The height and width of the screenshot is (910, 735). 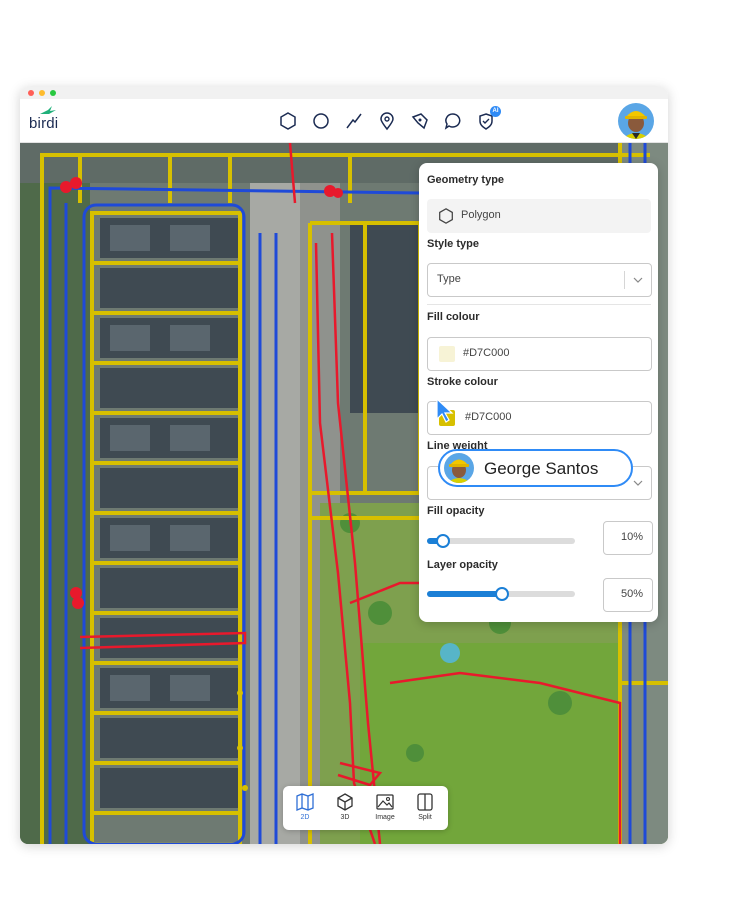 I want to click on fill-colour-field: #D7C000, so click(x=539, y=354).